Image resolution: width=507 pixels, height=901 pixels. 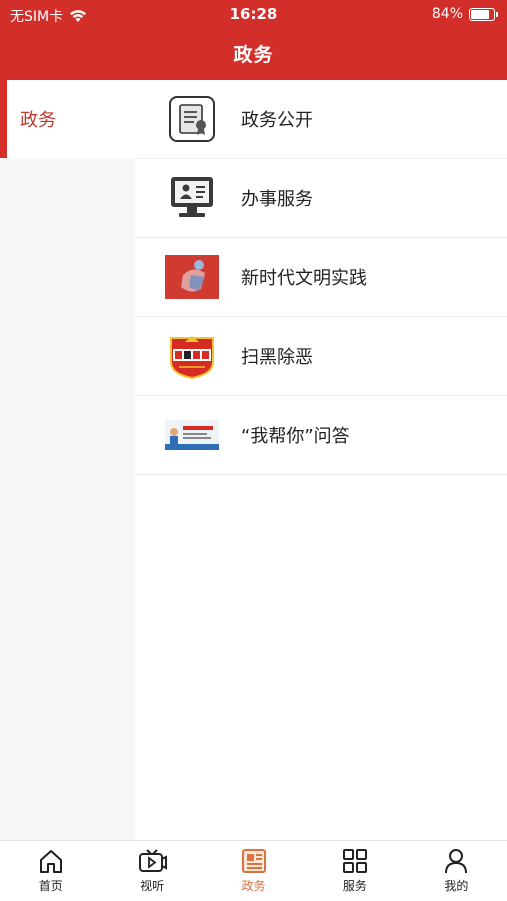 I want to click on list-item-label: 政务公开, so click(x=277, y=120).